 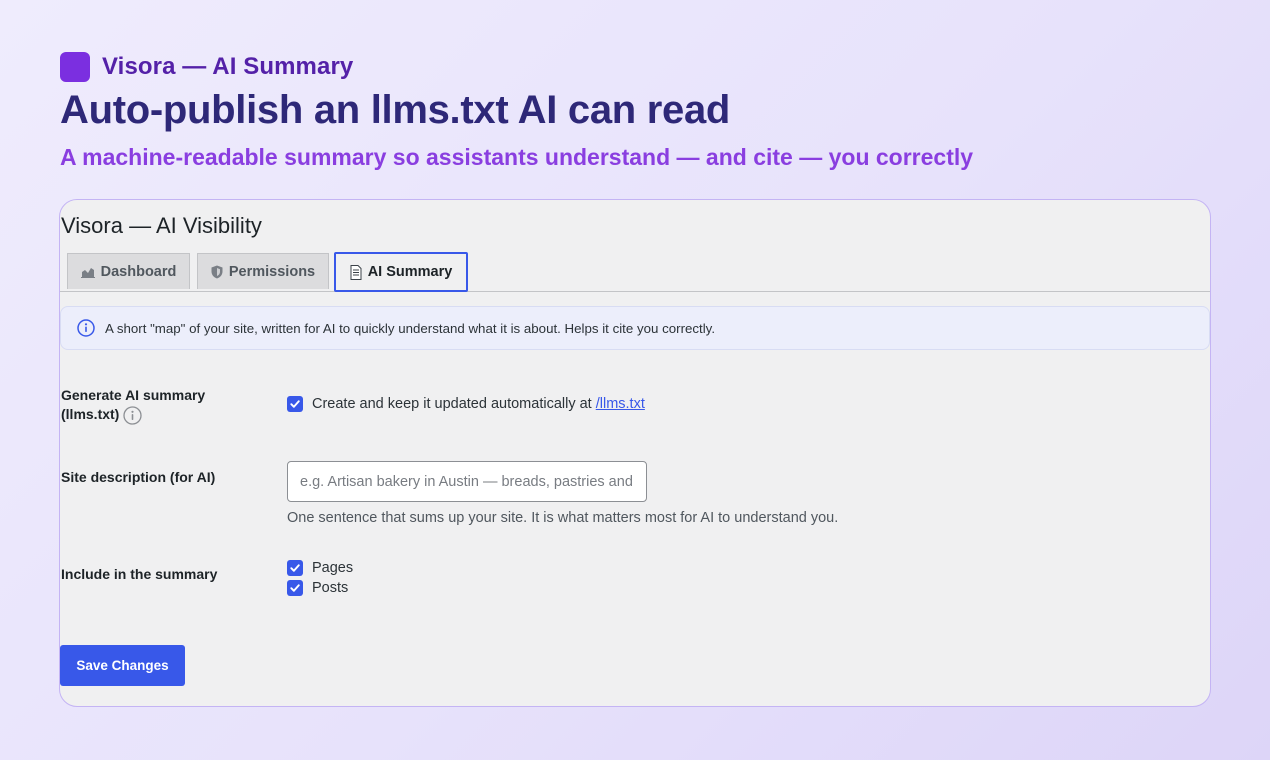 What do you see at coordinates (75, 67) in the screenshot?
I see `brand-logo` at bounding box center [75, 67].